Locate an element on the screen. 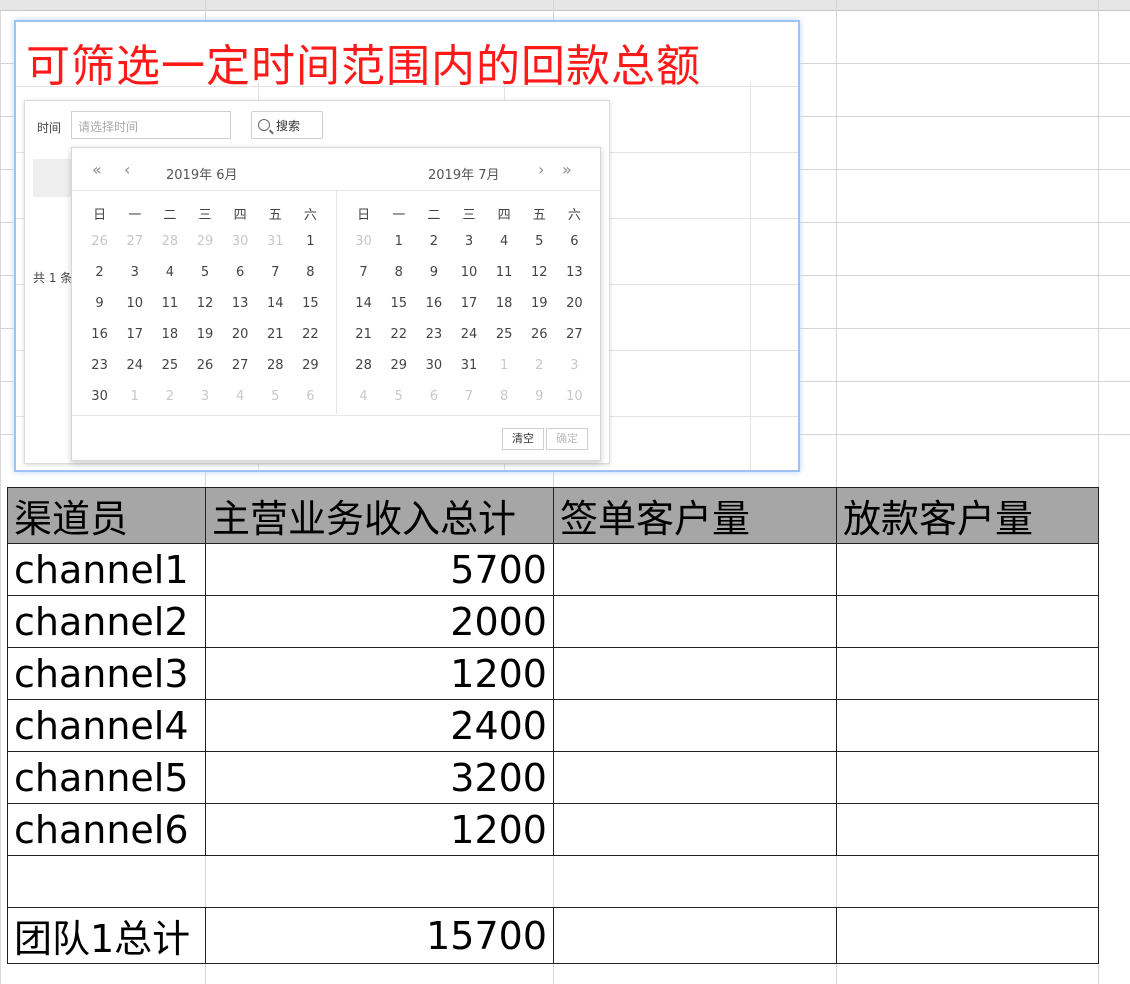  next-year-icon: » is located at coordinates (567, 169).